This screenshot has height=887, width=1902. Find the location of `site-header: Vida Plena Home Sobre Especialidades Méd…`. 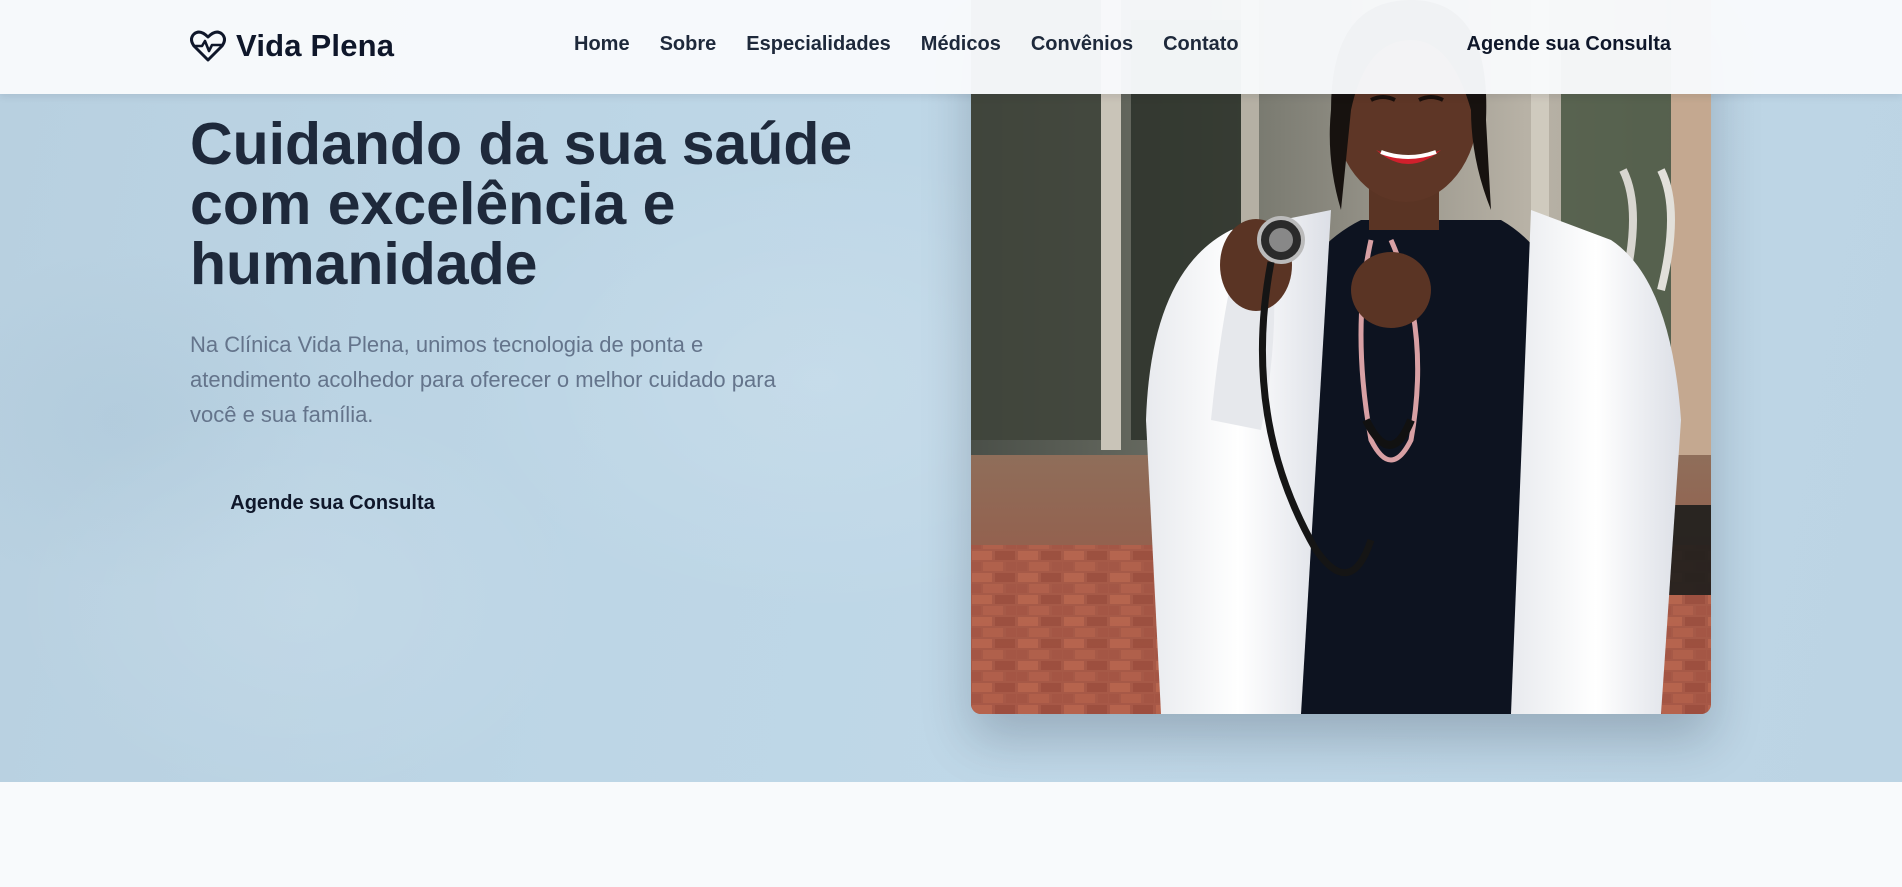

site-header: Vida Plena Home Sobre Especialidades Méd… is located at coordinates (951, 47).